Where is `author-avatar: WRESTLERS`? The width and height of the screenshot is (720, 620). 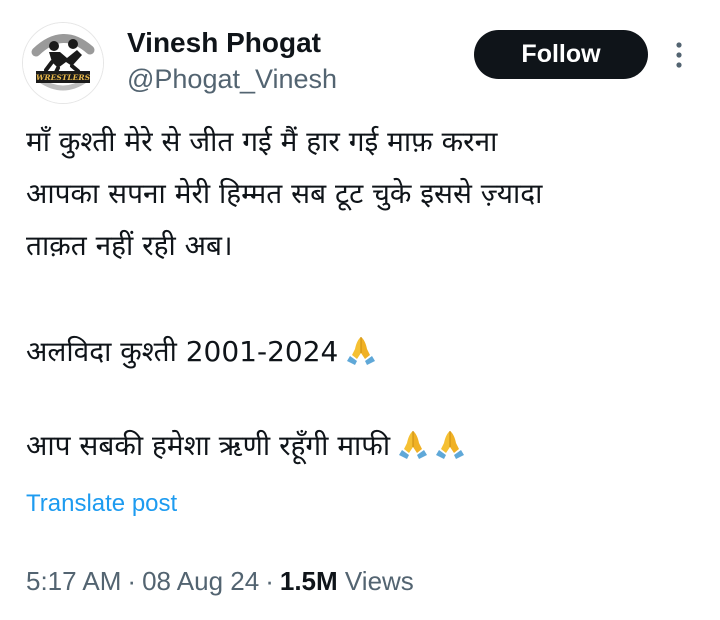 author-avatar: WRESTLERS is located at coordinates (63, 63).